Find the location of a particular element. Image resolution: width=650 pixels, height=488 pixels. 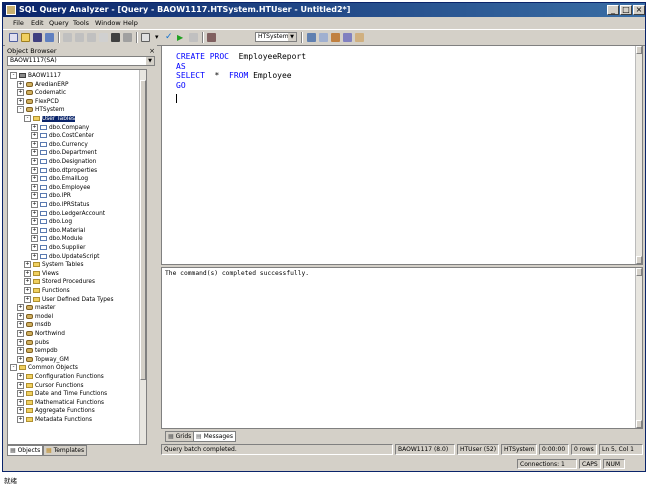

server-select: BAOW1117(SA) ▼ is located at coordinates (81, 61).